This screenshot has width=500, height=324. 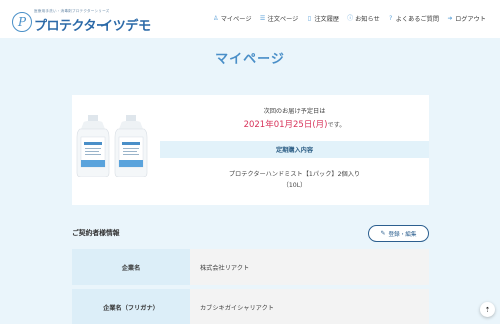 I want to click on edit-button: ✎ 登録・編集, so click(x=398, y=233).